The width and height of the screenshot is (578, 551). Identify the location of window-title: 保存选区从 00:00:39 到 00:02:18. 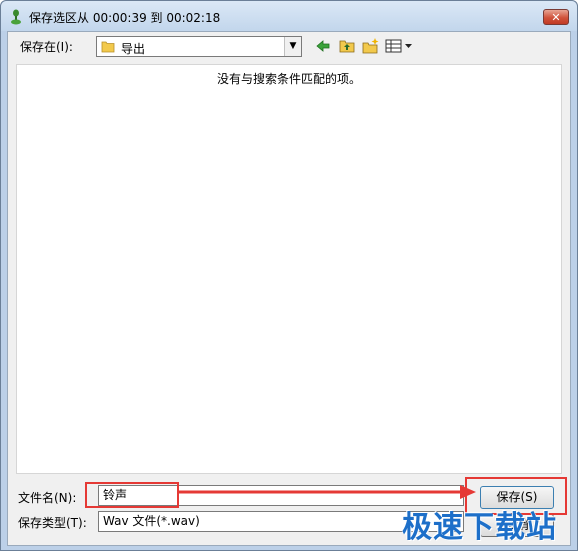
(125, 18).